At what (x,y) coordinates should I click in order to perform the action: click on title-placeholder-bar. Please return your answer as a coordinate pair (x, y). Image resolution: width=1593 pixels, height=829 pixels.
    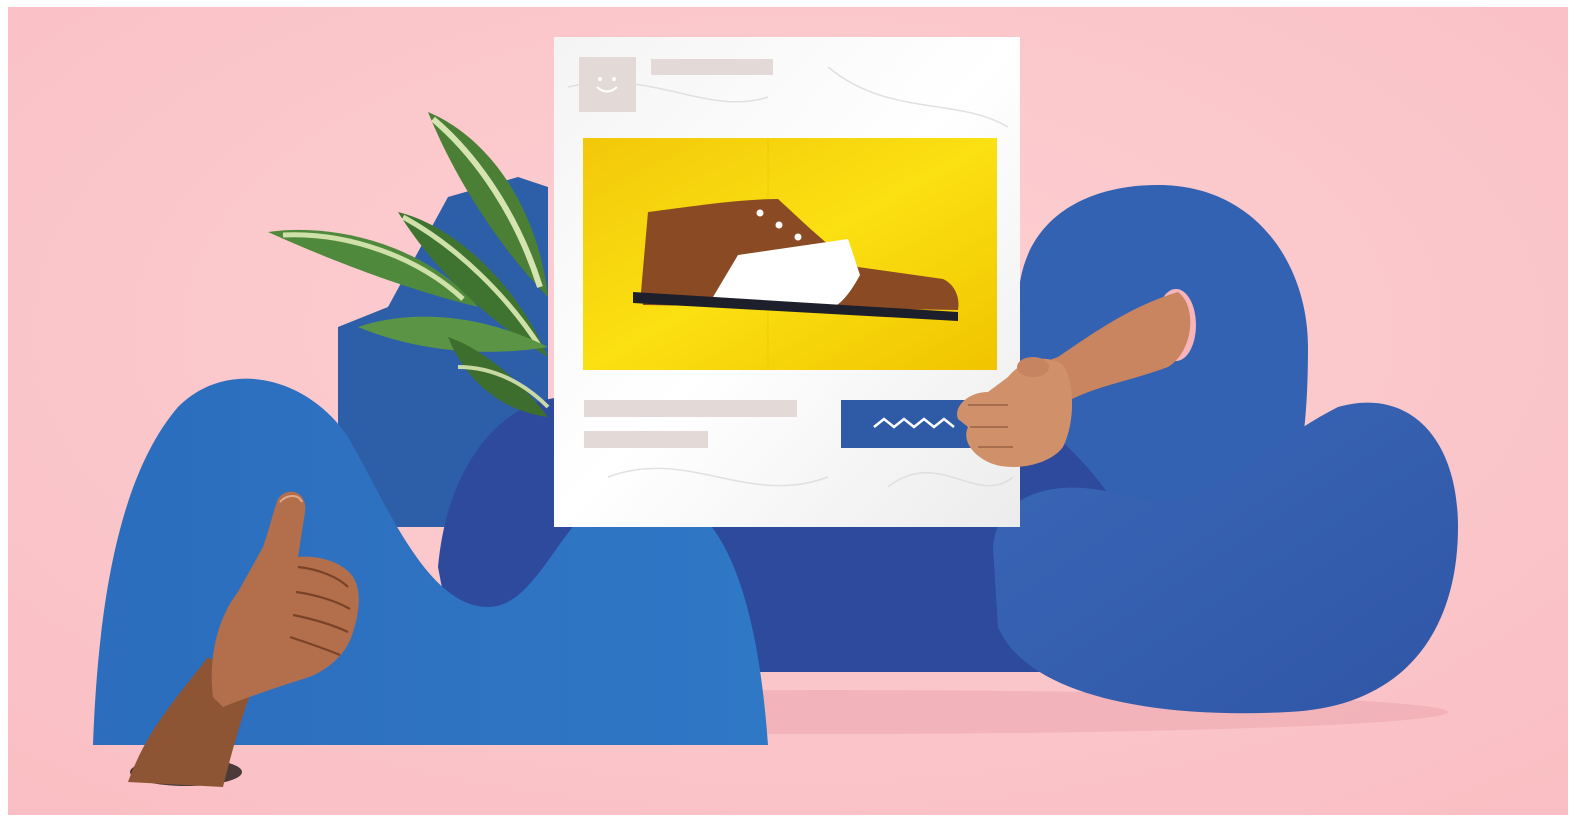
    Looking at the image, I should click on (712, 67).